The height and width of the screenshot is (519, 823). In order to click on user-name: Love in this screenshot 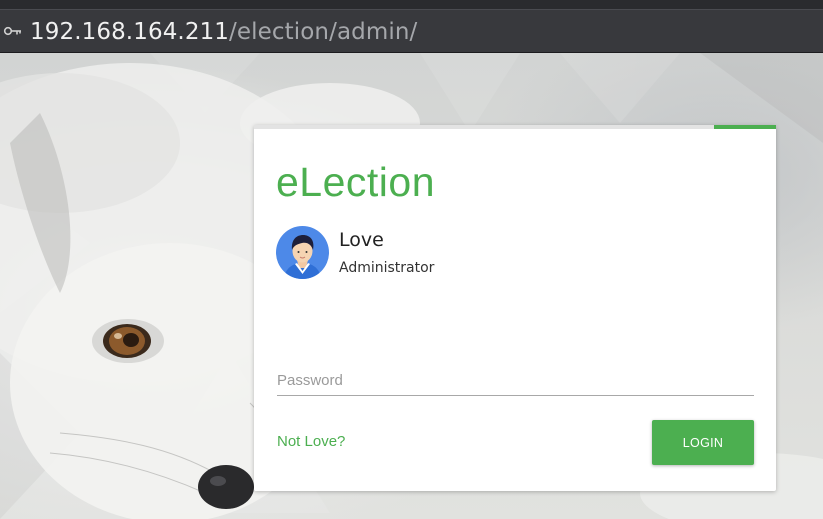, I will do `click(361, 240)`.